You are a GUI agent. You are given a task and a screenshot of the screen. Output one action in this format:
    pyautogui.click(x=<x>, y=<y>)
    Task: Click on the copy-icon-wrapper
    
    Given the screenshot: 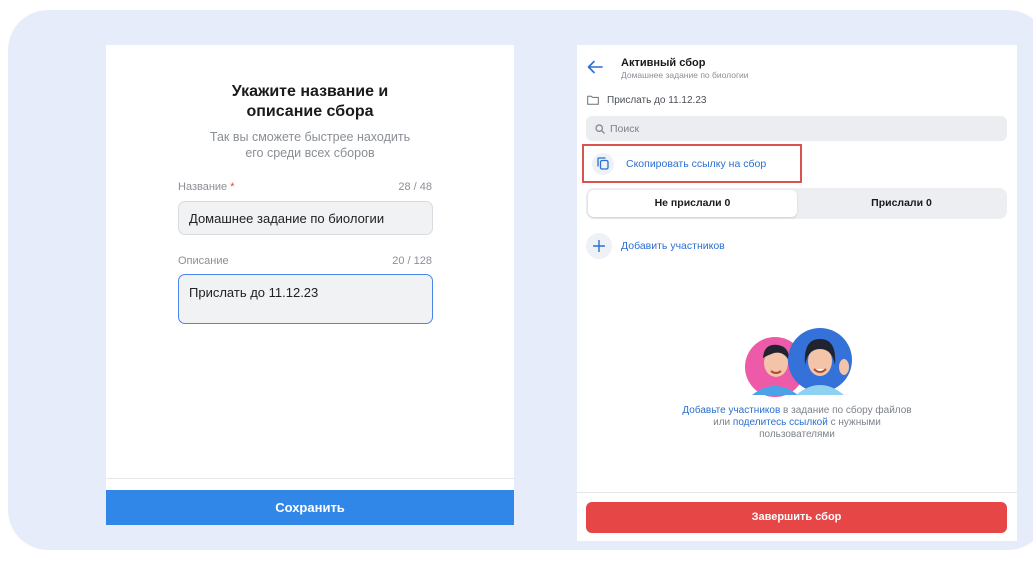 What is the action you would take?
    pyautogui.click(x=603, y=163)
    